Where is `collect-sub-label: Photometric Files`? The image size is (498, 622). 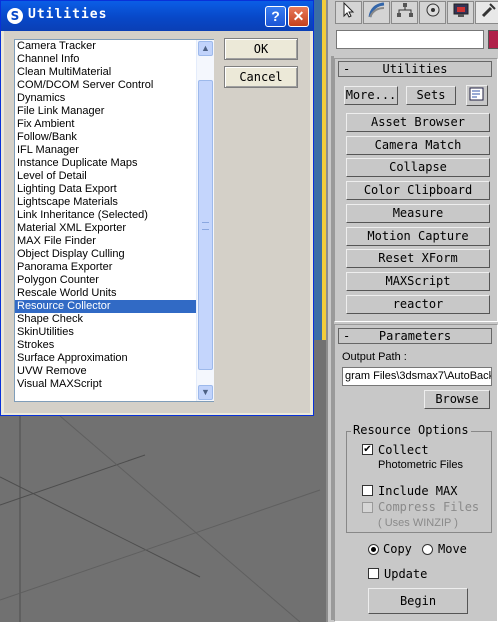 collect-sub-label: Photometric Files is located at coordinates (420, 465).